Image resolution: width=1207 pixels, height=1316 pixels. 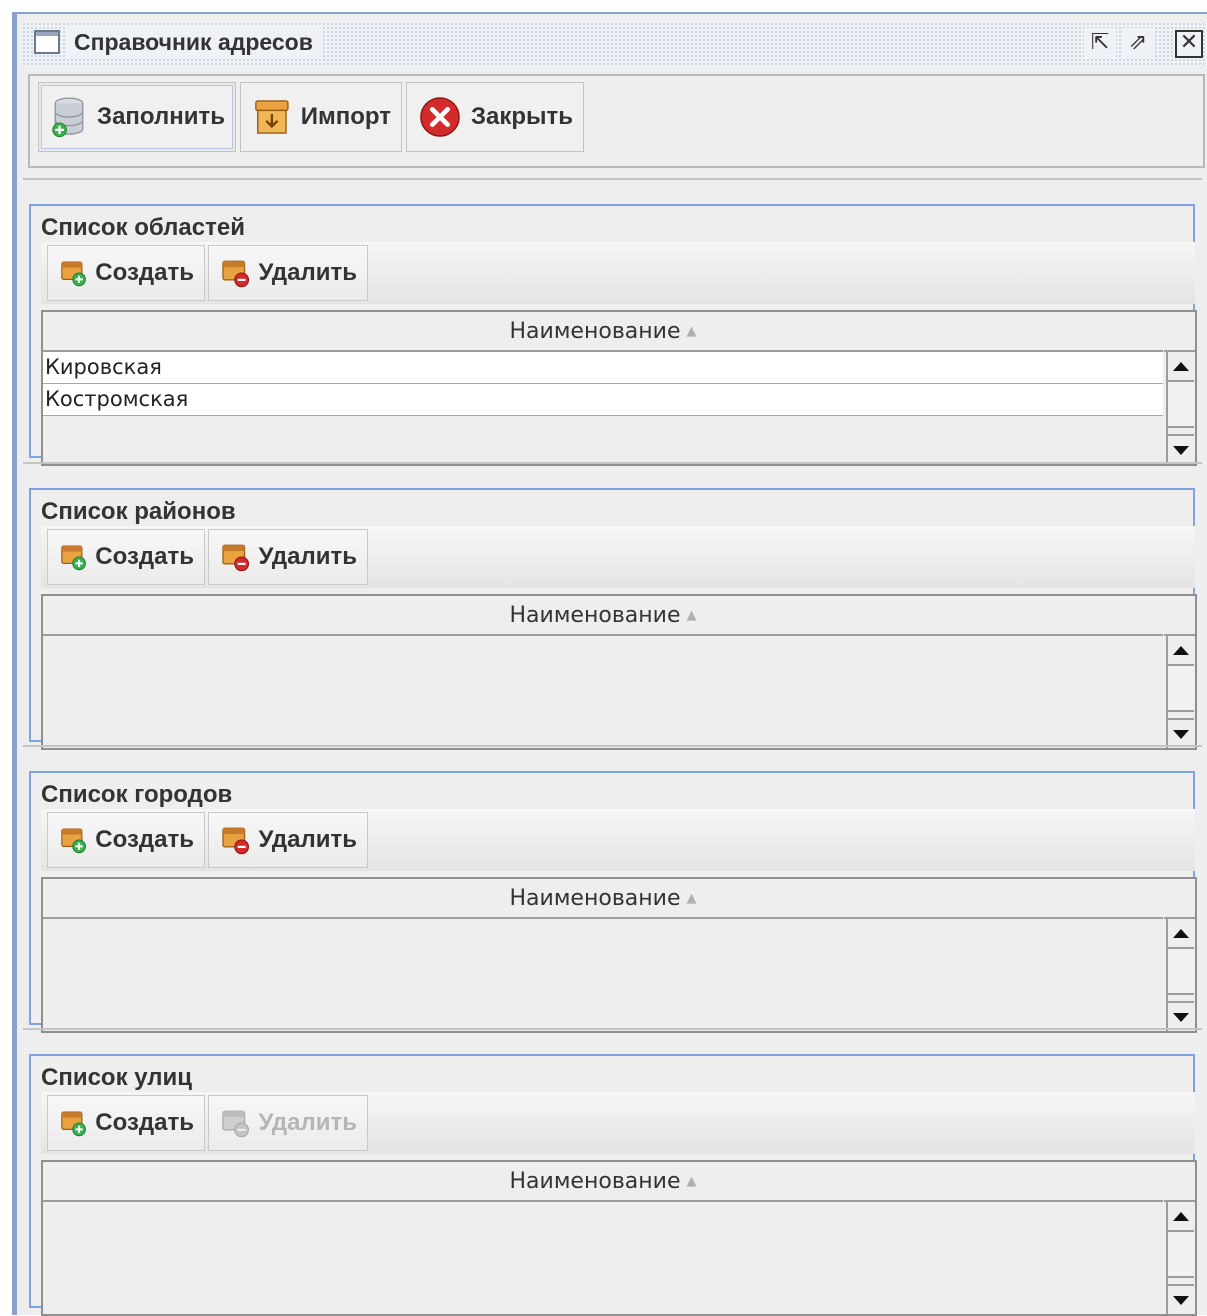 I want to click on districts-delete-label: Удалить, so click(x=307, y=556).